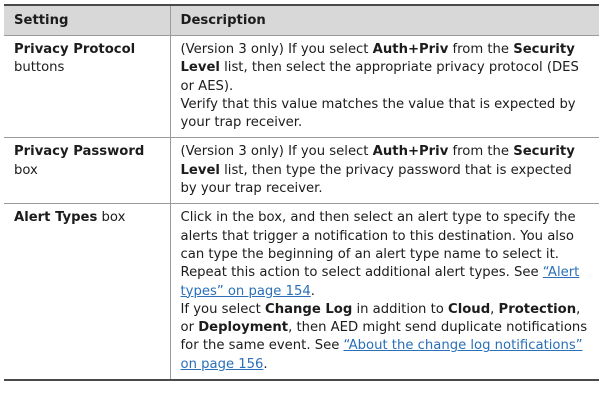 This screenshot has height=414, width=603. What do you see at coordinates (39, 68) in the screenshot?
I see `setting-type: buttons` at bounding box center [39, 68].